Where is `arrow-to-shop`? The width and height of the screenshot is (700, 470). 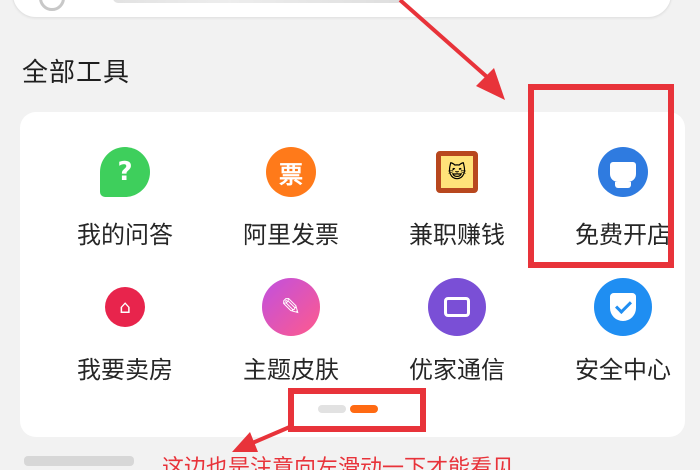
arrow-to-shop is located at coordinates (451, 50).